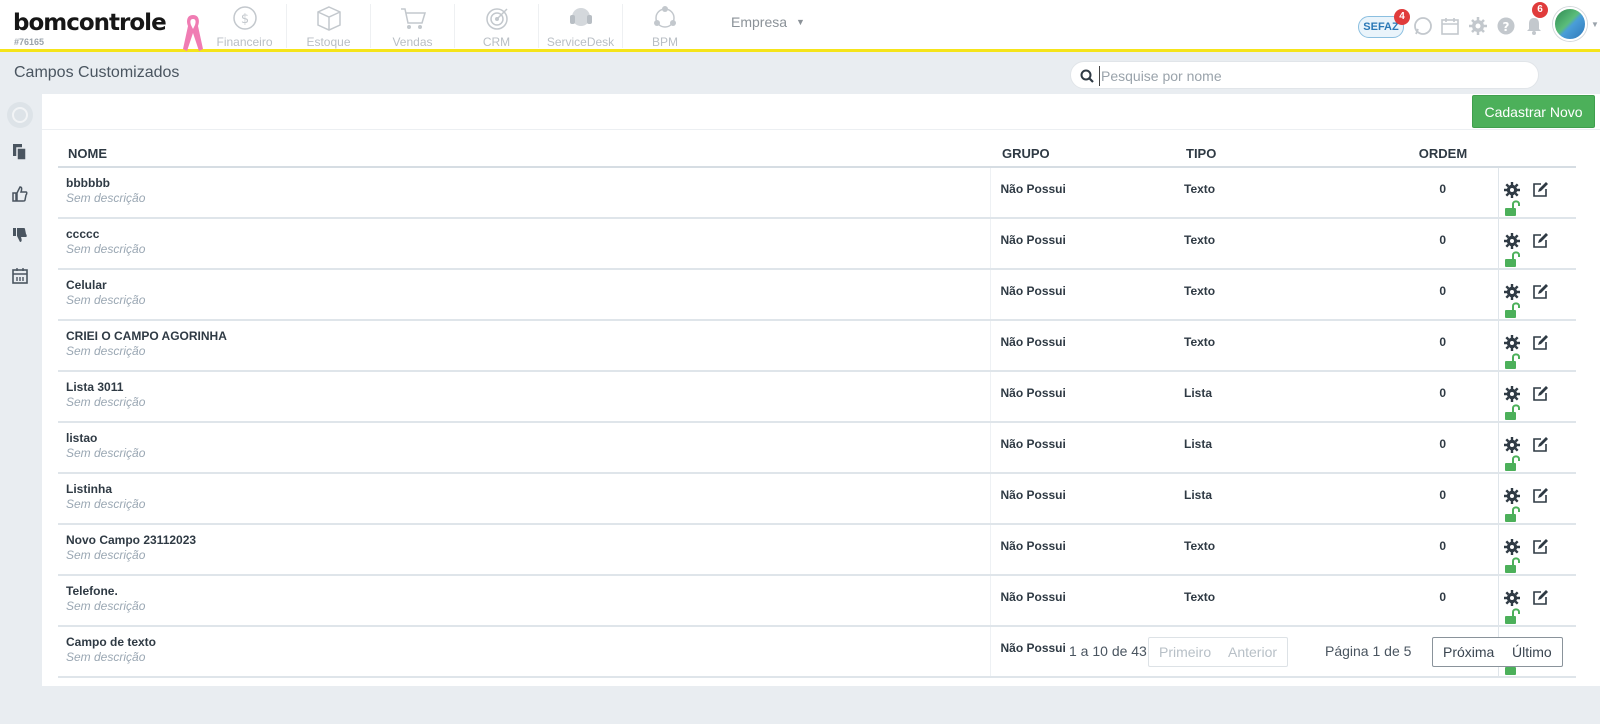  What do you see at coordinates (817, 295) in the screenshot?
I see `table-row: Celular Sem descrição Não Possui Texto 0` at bounding box center [817, 295].